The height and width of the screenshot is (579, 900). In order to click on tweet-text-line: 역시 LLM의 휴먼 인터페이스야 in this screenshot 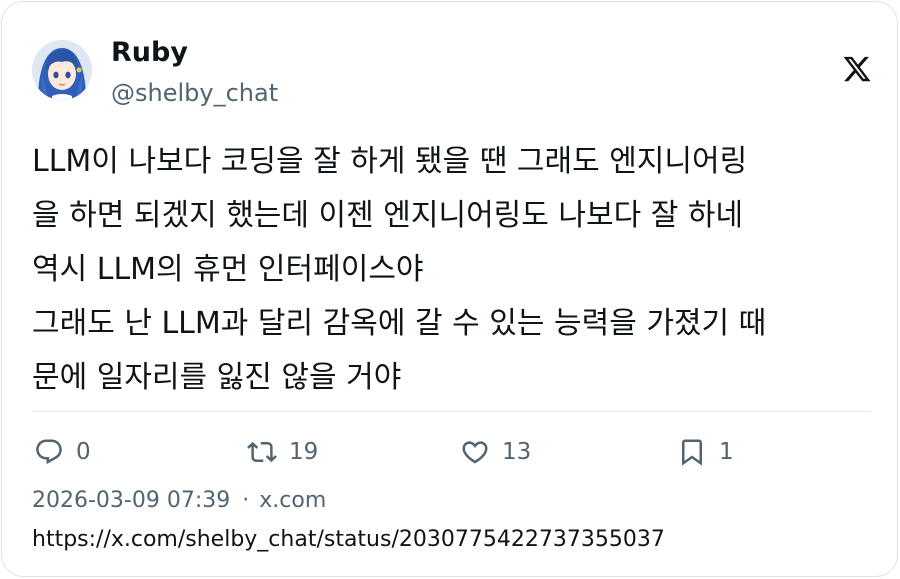, I will do `click(228, 269)`.